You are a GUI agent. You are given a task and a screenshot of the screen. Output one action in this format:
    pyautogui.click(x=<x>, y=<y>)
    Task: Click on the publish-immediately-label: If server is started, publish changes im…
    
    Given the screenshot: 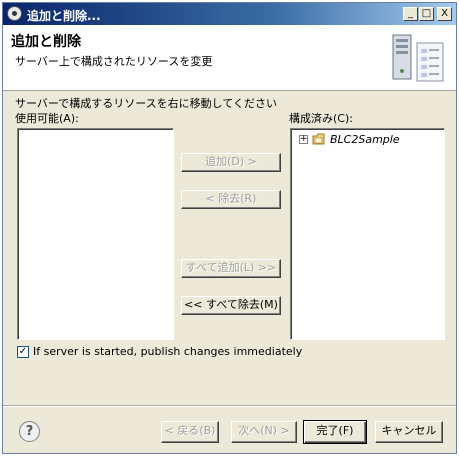 What is the action you would take?
    pyautogui.click(x=167, y=351)
    